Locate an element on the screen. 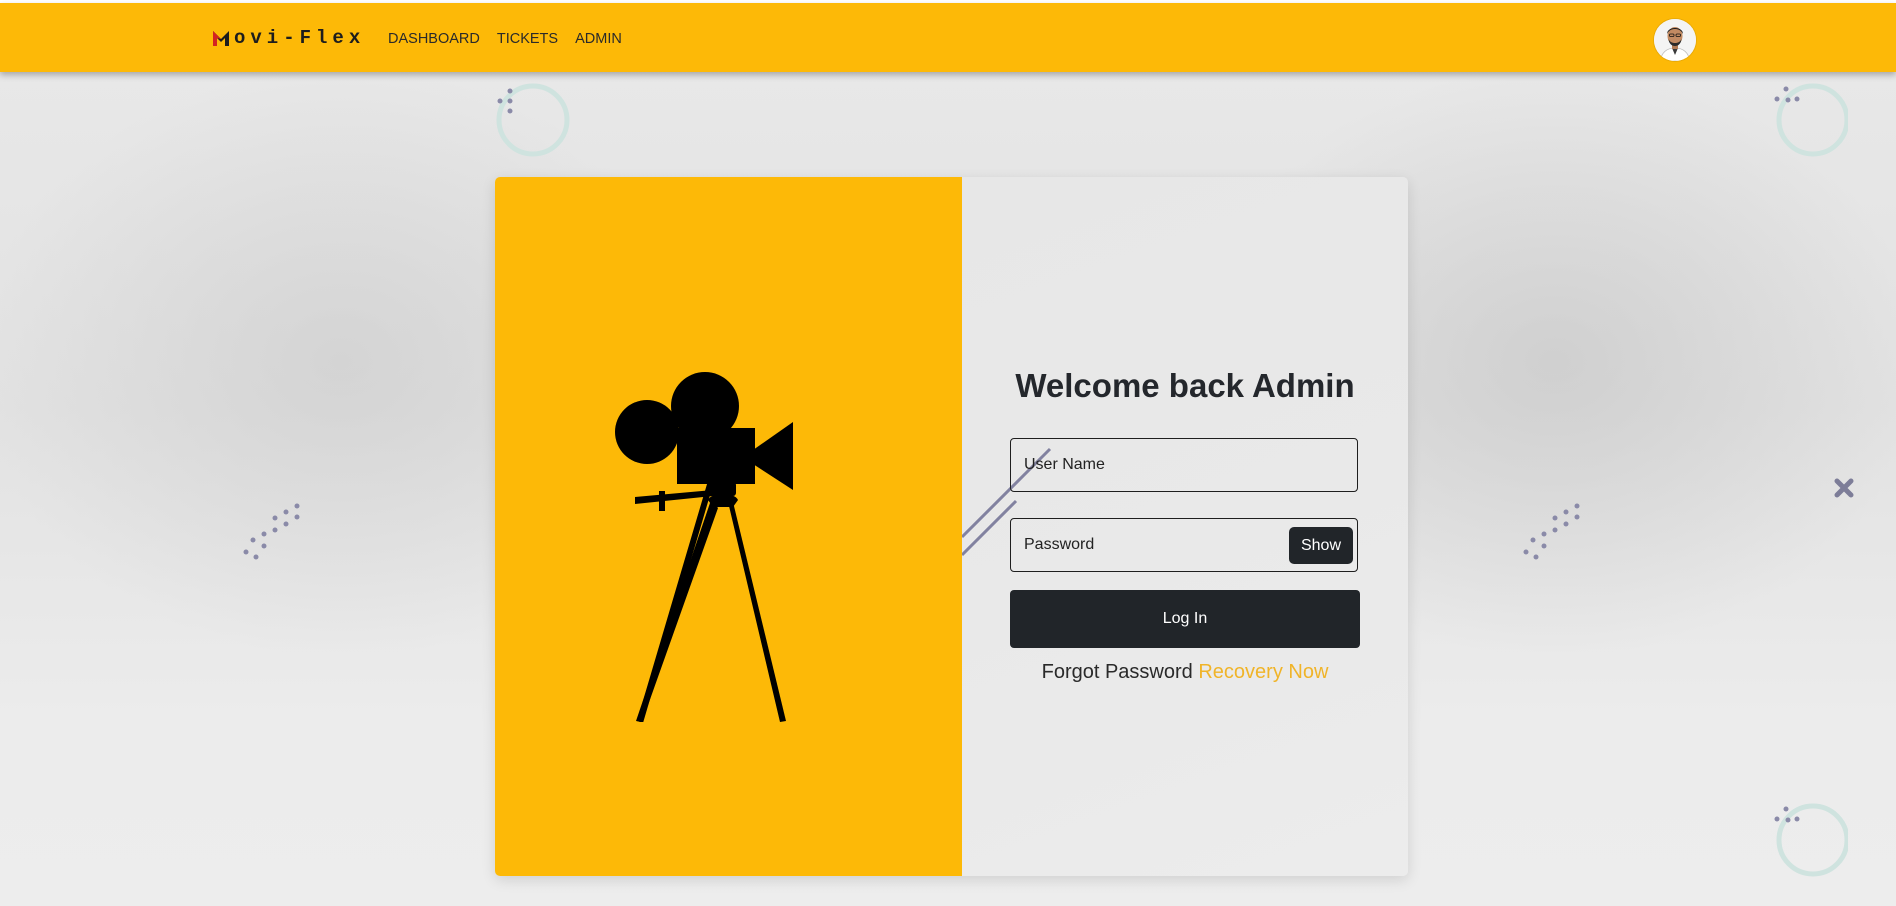 This screenshot has height=906, width=1896. nav-link-admin: ADMIN is located at coordinates (598, 39).